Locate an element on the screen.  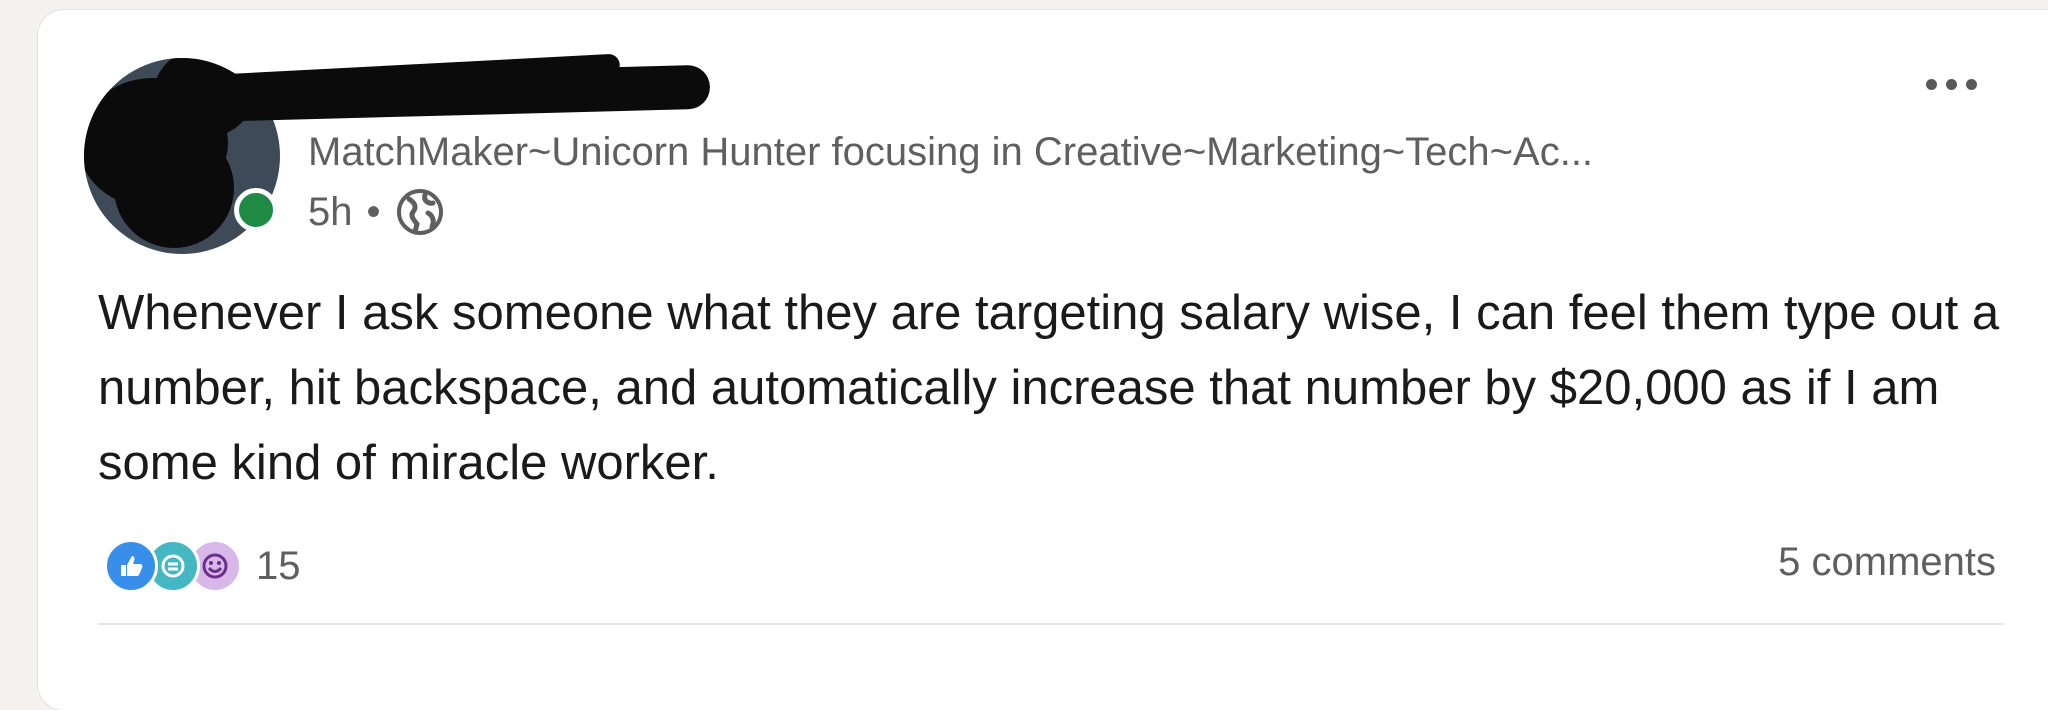
redaction-scribble is located at coordinates (174, 188).